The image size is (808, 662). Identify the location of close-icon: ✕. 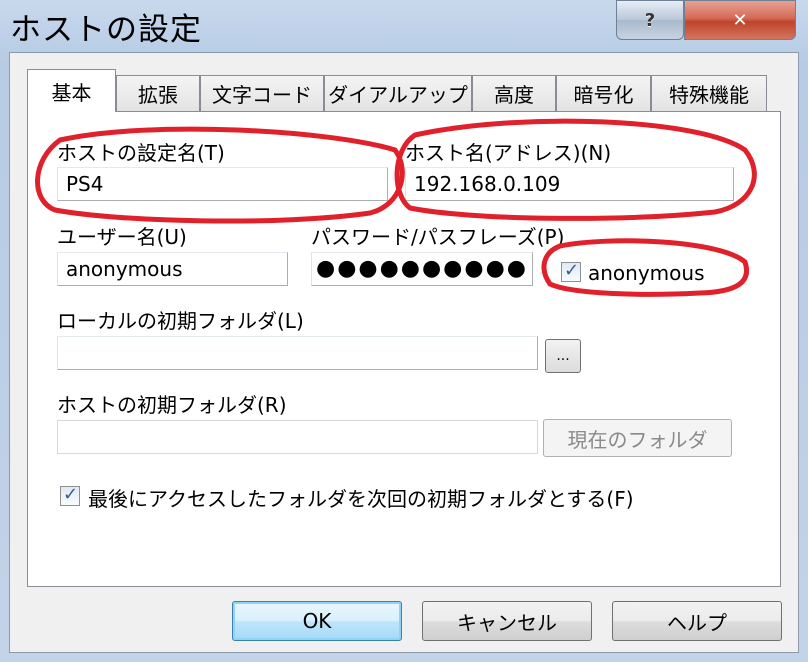
(740, 20).